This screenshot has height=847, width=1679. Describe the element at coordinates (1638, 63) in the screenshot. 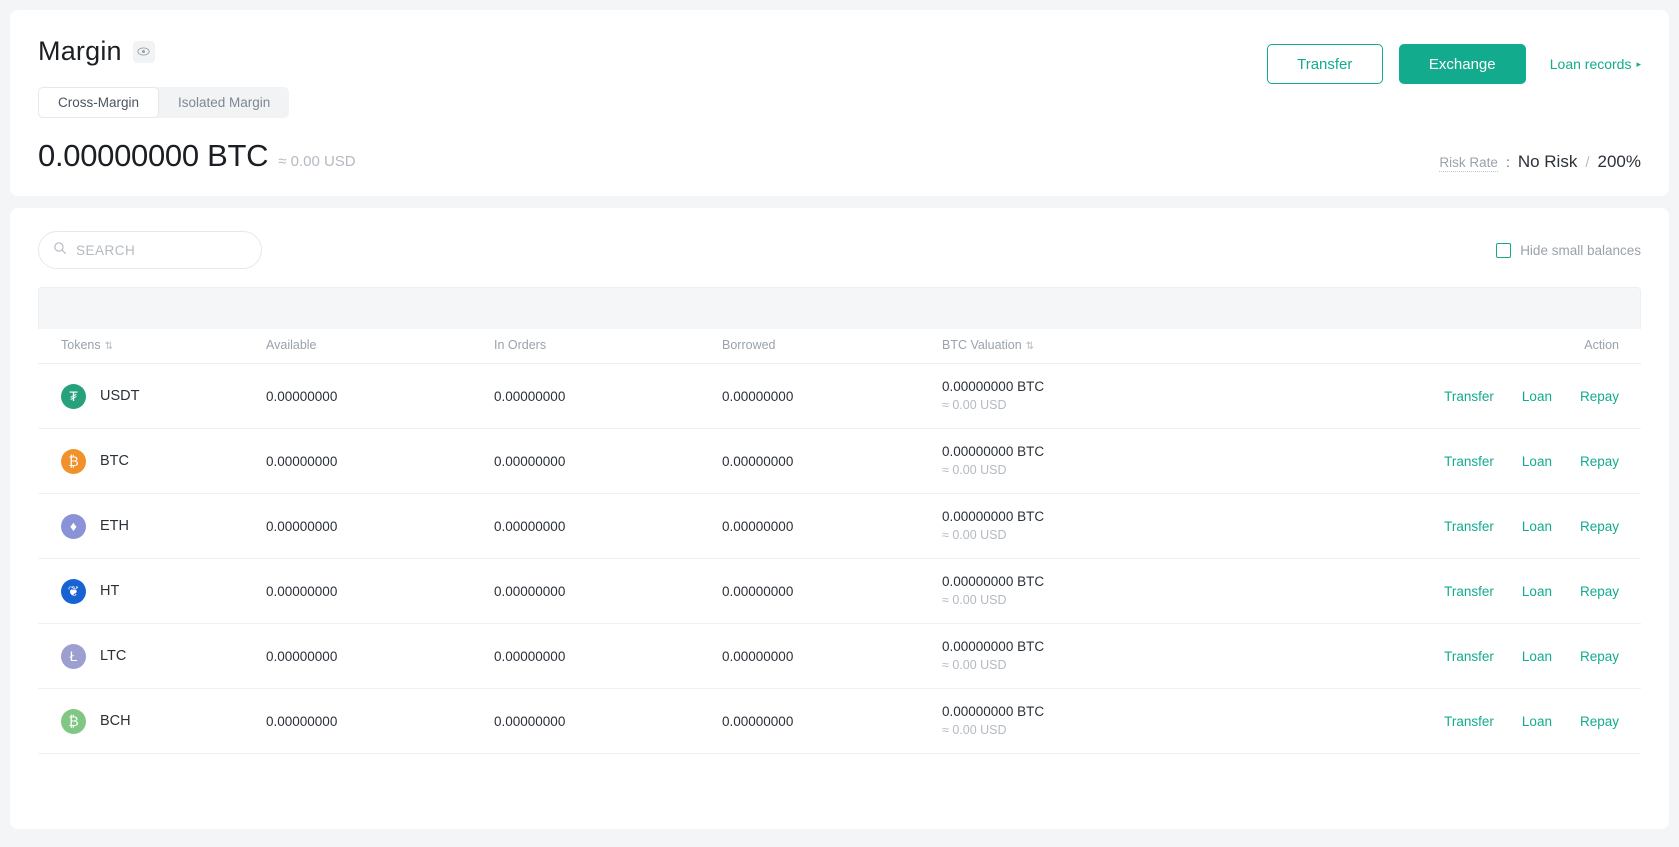

I see `chevron-right-icon: ▸` at that location.